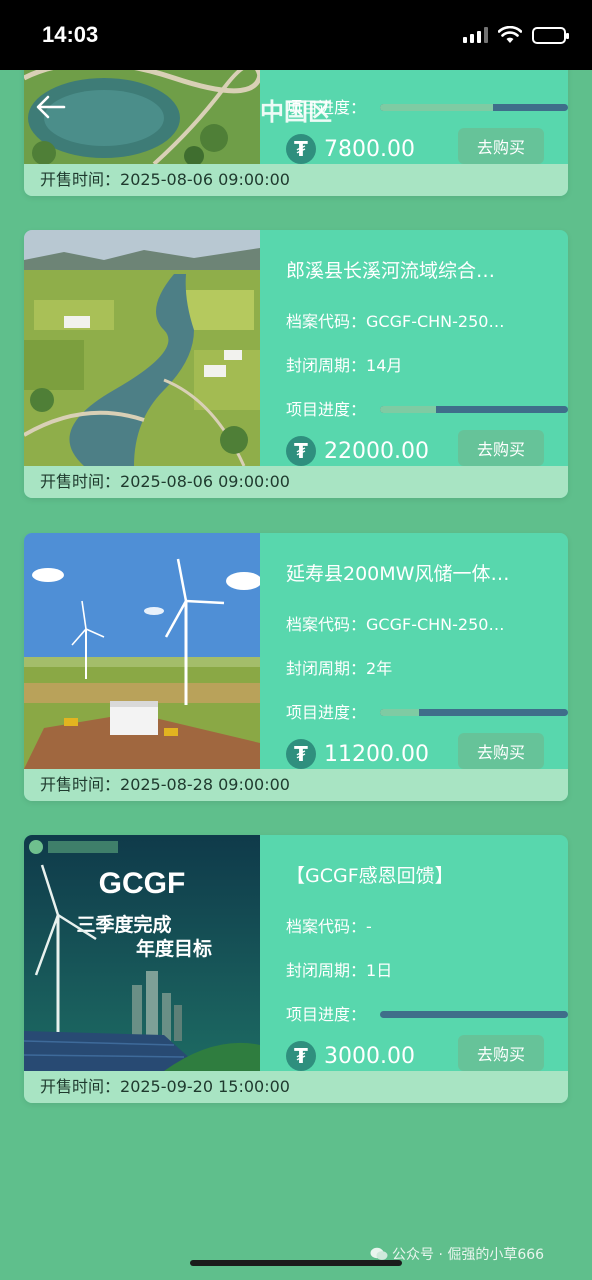 The image size is (592, 1280). Describe the element at coordinates (36, 847) in the screenshot. I see `gcgf-logo-icon` at that location.